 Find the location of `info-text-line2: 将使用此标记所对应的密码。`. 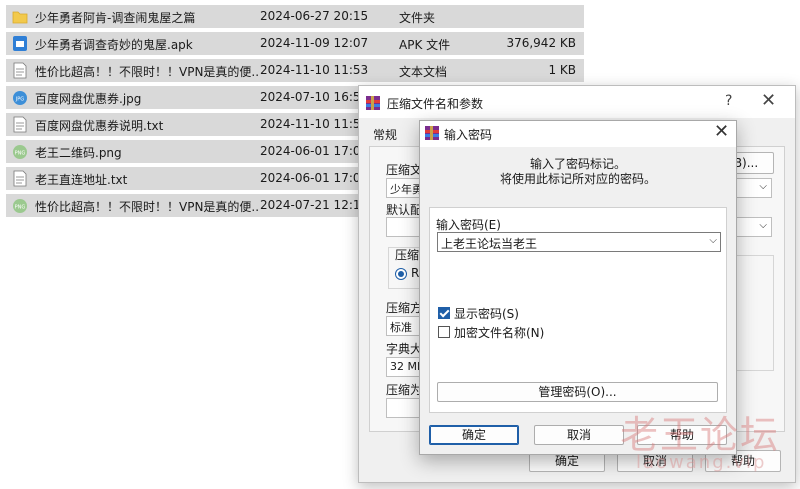

info-text-line2: 将使用此标记所对应的密码。 is located at coordinates (577, 179).